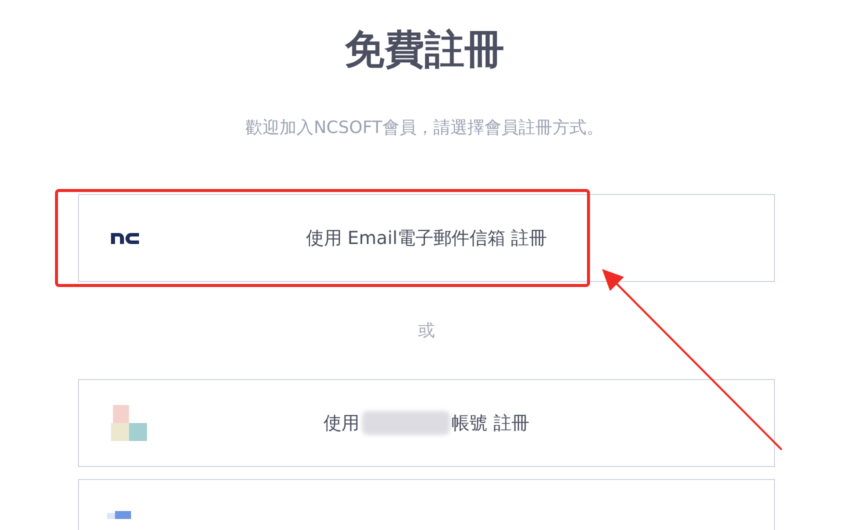  I want to click on separator-text: 或, so click(426, 331).